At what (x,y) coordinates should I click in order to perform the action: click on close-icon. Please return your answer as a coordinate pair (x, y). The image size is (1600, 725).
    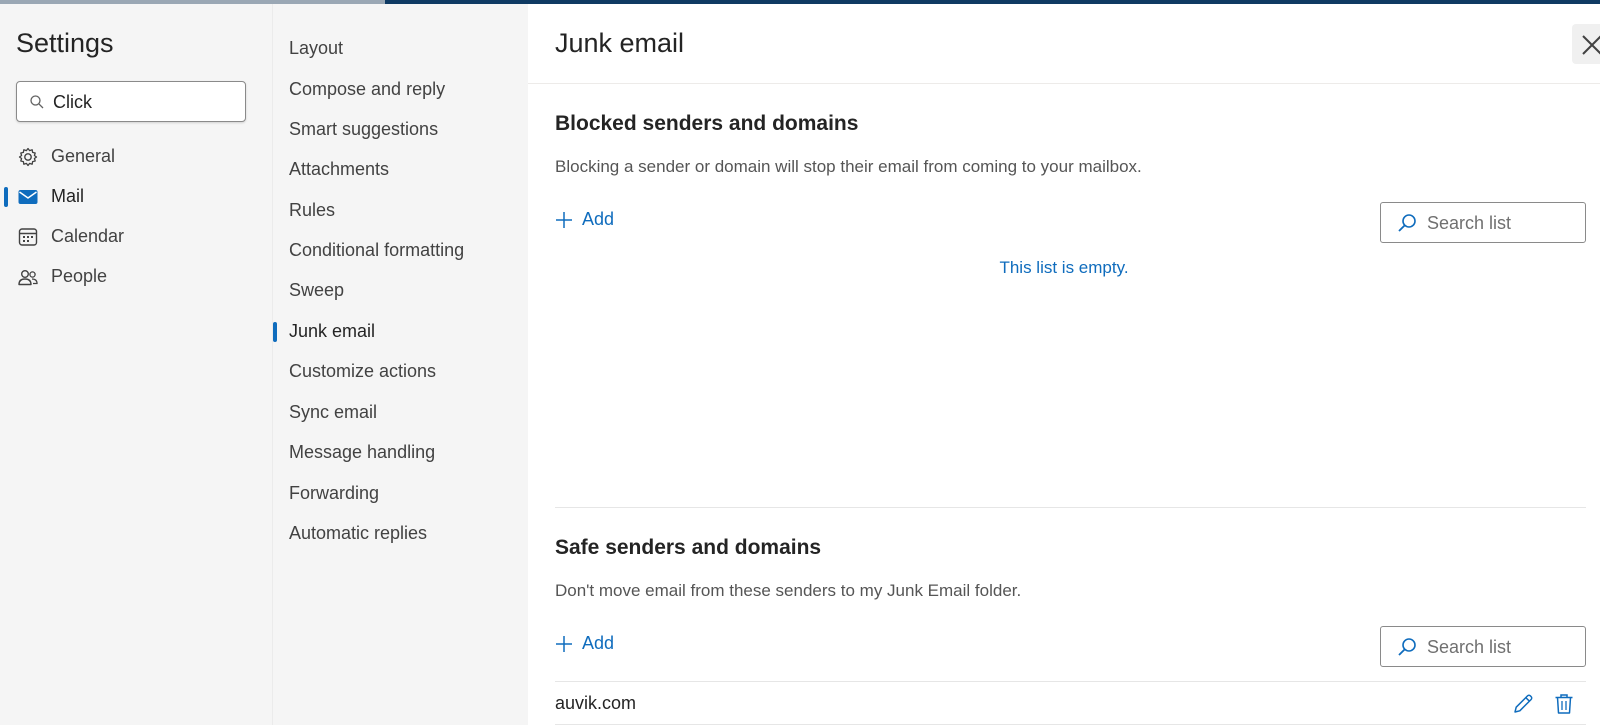
    Looking at the image, I should click on (1591, 45).